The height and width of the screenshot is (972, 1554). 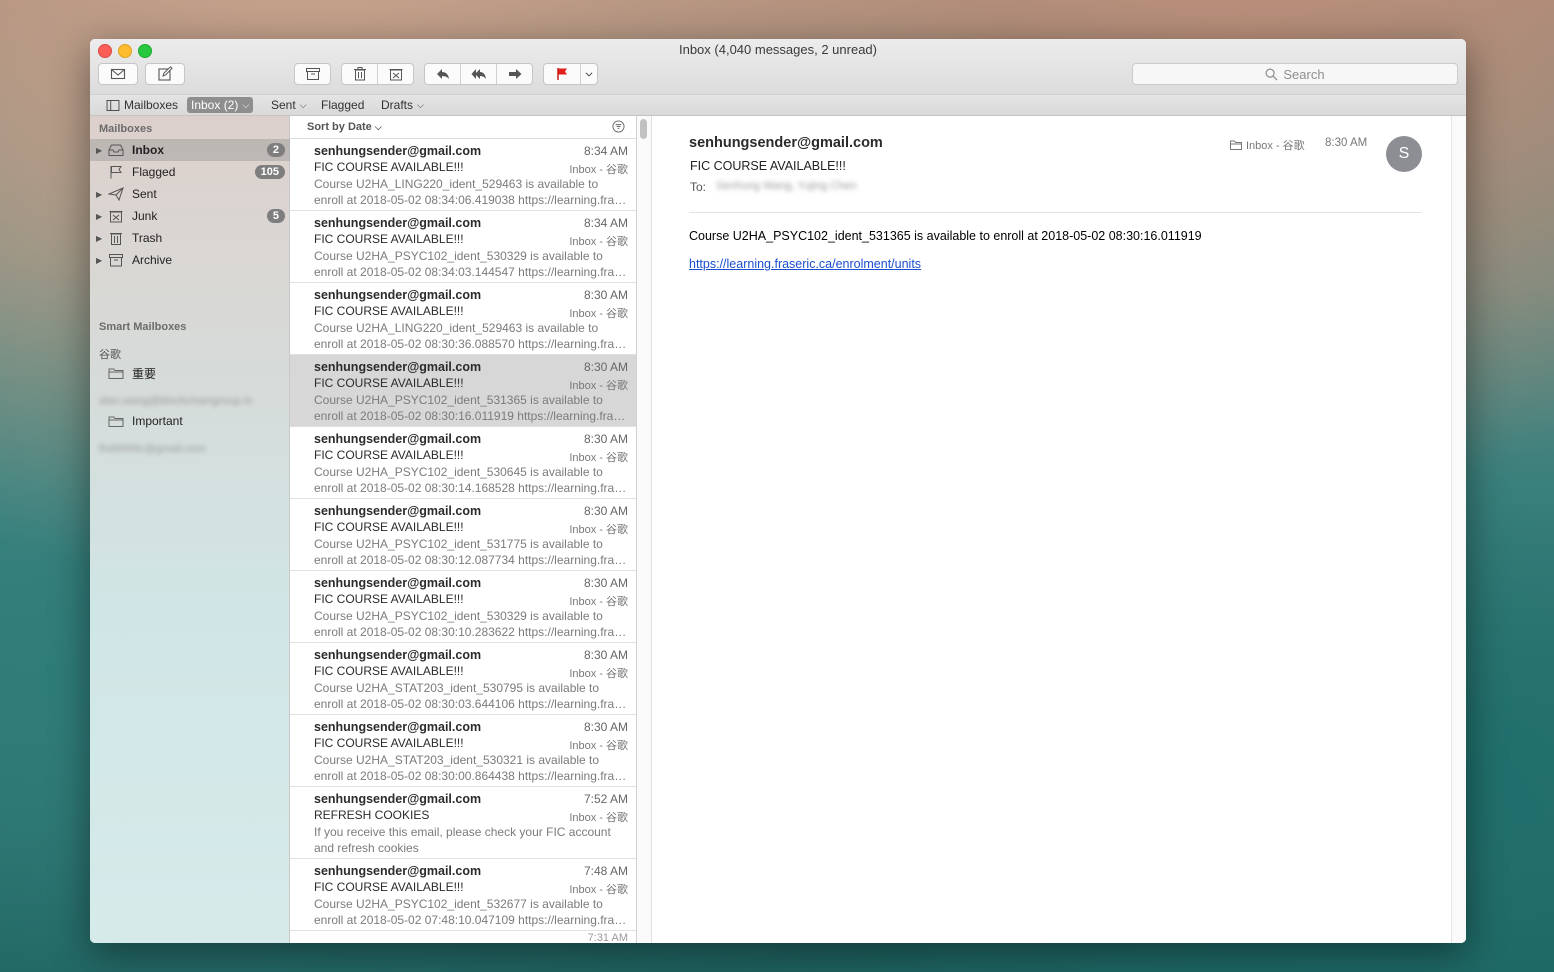 I want to click on sidebar-item-trash: ▶ Trash, so click(x=190, y=238).